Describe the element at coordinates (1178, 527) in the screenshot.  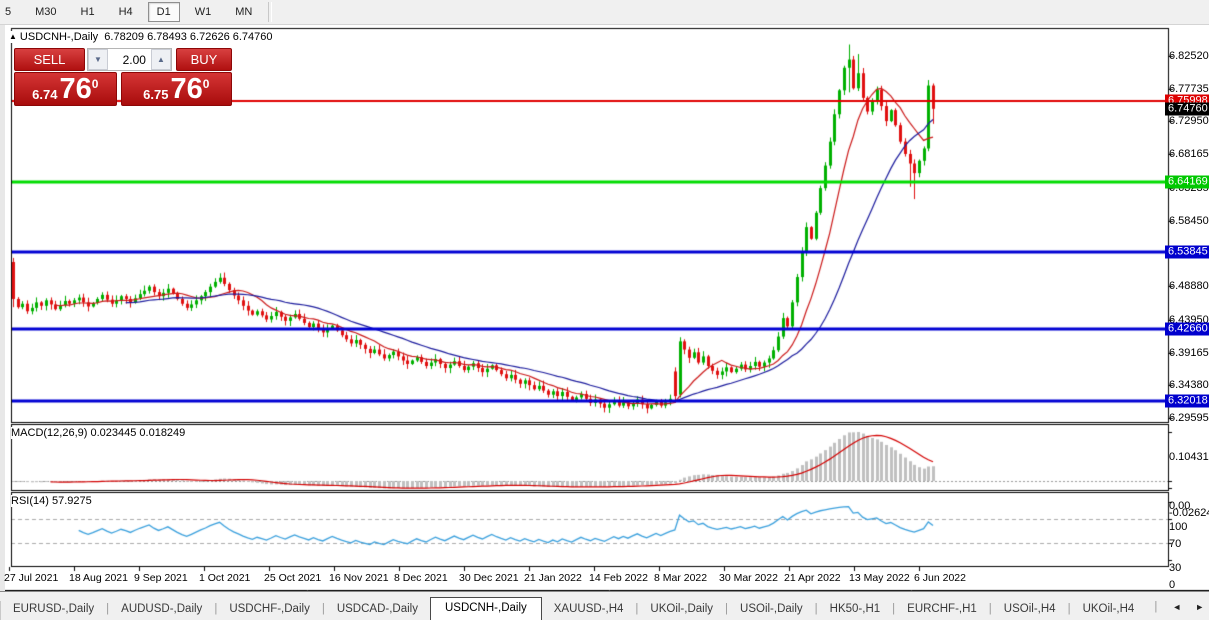
I see `rsi-axis-tick: 100` at that location.